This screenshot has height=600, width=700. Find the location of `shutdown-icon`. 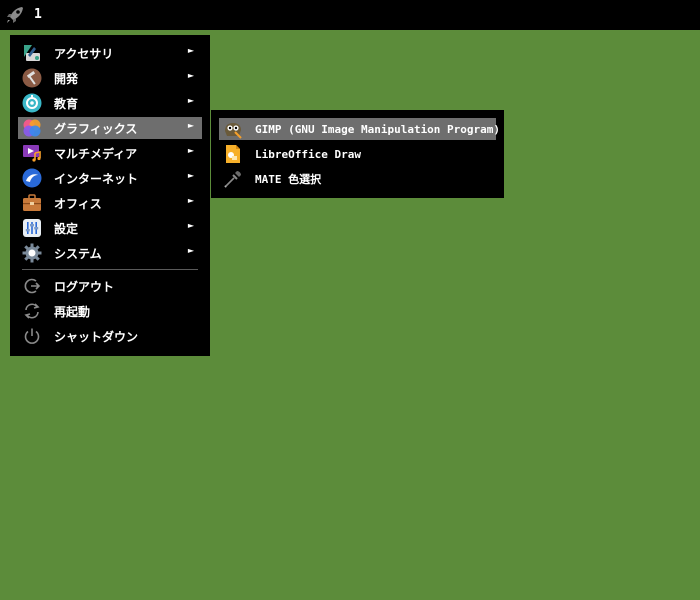

shutdown-icon is located at coordinates (32, 336).